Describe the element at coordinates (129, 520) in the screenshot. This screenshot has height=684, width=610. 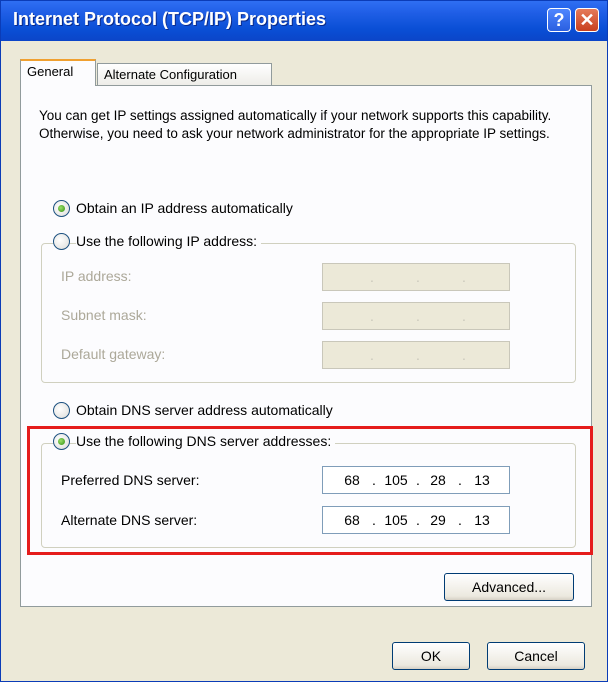
I see `alternate-dns-label: Alternate DNS server:` at that location.